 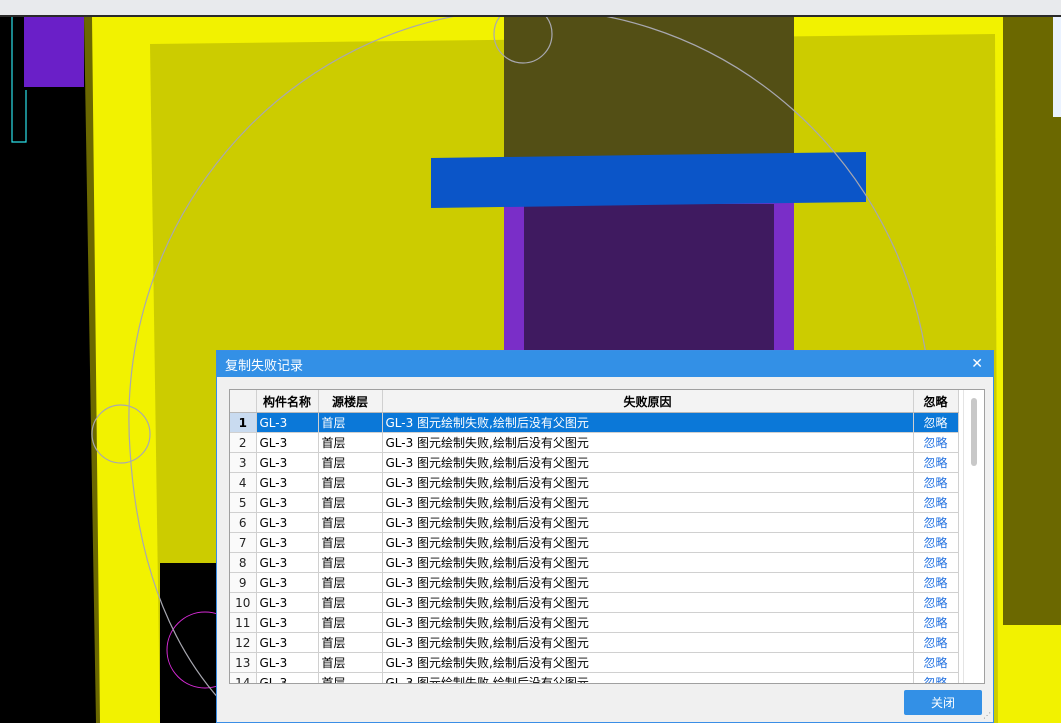 I want to click on close-button: 关闭, so click(x=943, y=702).